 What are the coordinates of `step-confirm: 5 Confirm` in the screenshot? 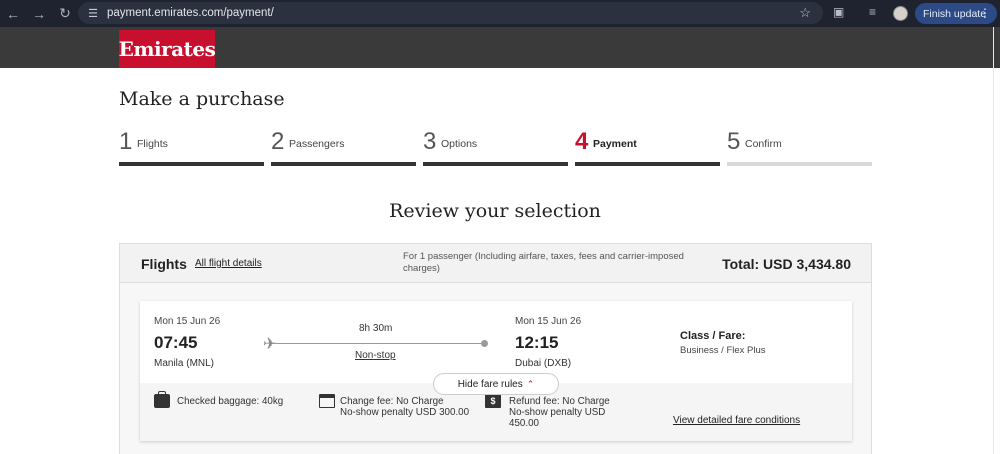 It's located at (799, 147).